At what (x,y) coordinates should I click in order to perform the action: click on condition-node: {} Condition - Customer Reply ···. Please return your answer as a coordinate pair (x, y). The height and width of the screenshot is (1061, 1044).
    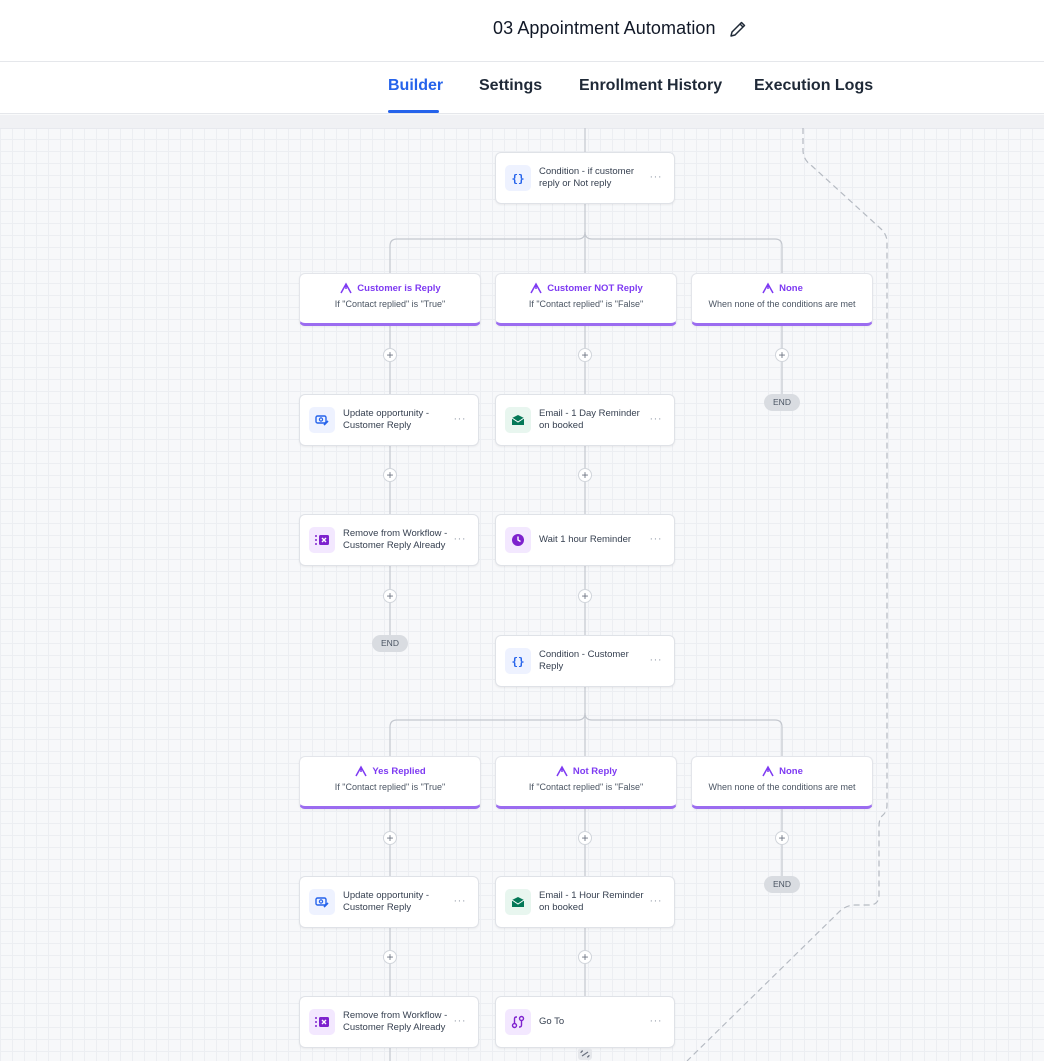
    Looking at the image, I should click on (585, 661).